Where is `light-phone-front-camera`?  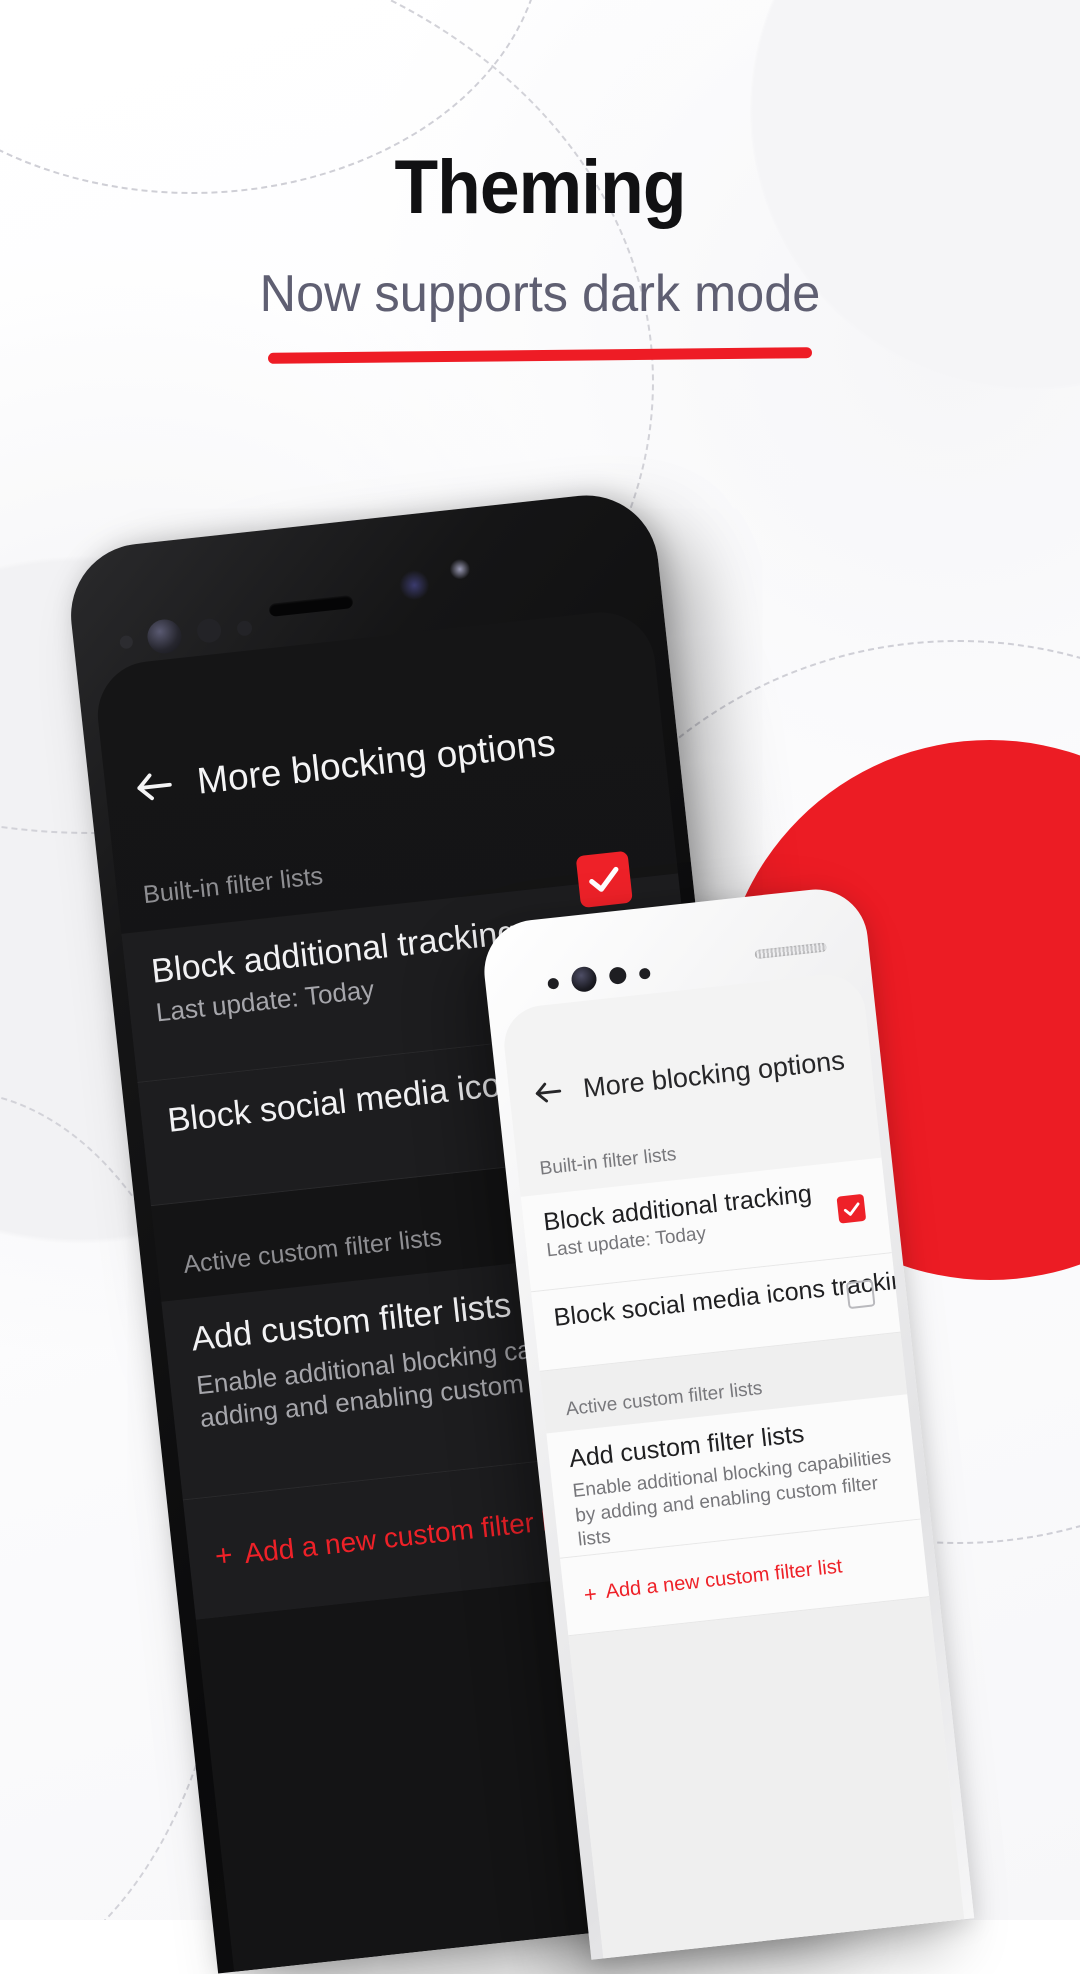 light-phone-front-camera is located at coordinates (584, 979).